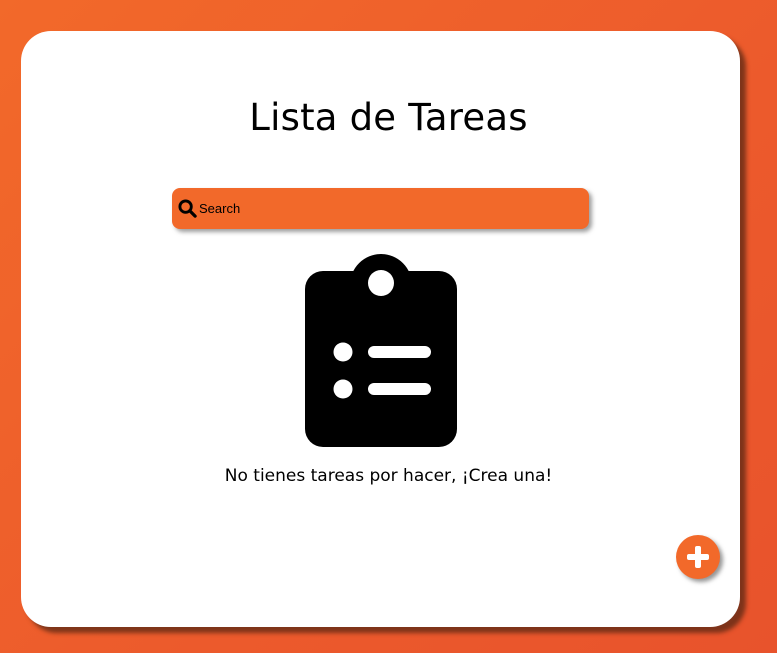  Describe the element at coordinates (187, 209) in the screenshot. I see `search-icon` at that location.